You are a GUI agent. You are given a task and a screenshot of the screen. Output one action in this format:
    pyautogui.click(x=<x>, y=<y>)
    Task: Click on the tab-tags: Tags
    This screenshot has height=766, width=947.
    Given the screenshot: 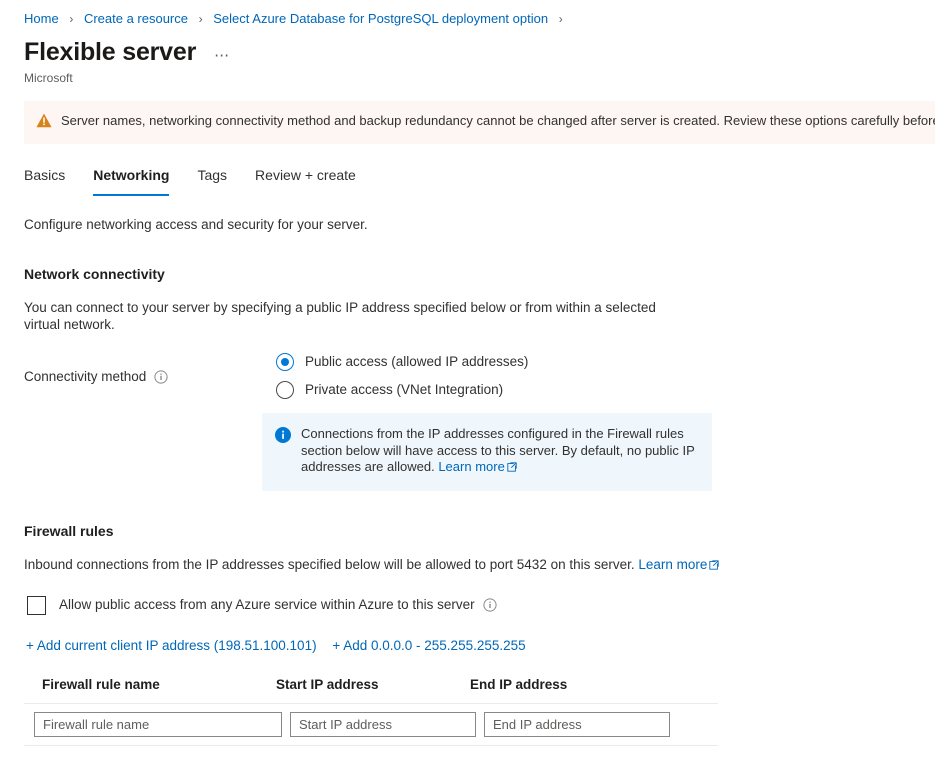 What is the action you would take?
    pyautogui.click(x=212, y=181)
    